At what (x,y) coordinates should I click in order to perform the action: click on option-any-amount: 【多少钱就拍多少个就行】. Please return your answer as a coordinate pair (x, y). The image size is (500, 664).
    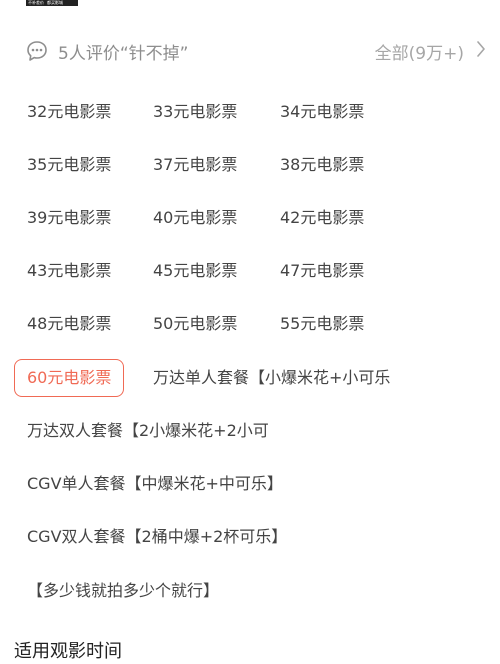
    Looking at the image, I should click on (123, 591).